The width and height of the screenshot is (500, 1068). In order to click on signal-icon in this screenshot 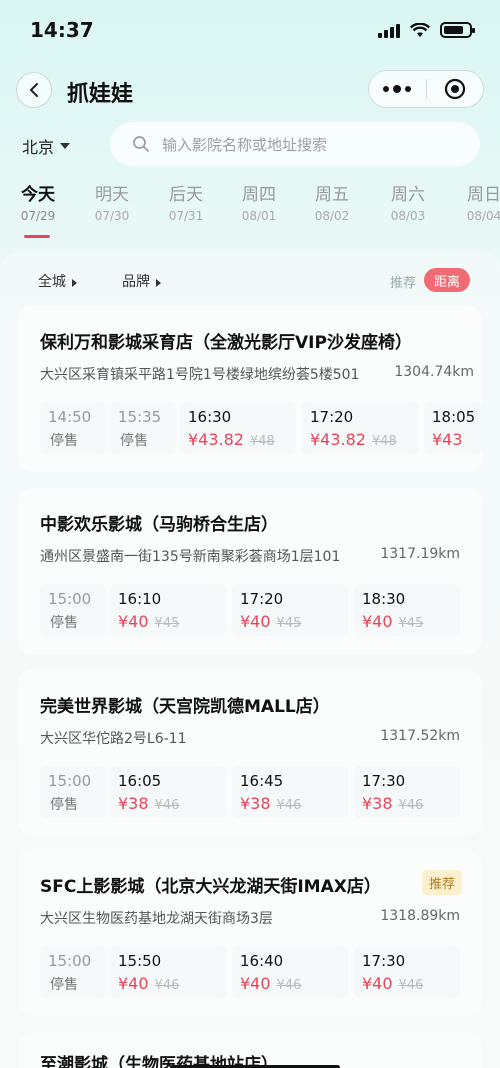, I will do `click(389, 30)`.